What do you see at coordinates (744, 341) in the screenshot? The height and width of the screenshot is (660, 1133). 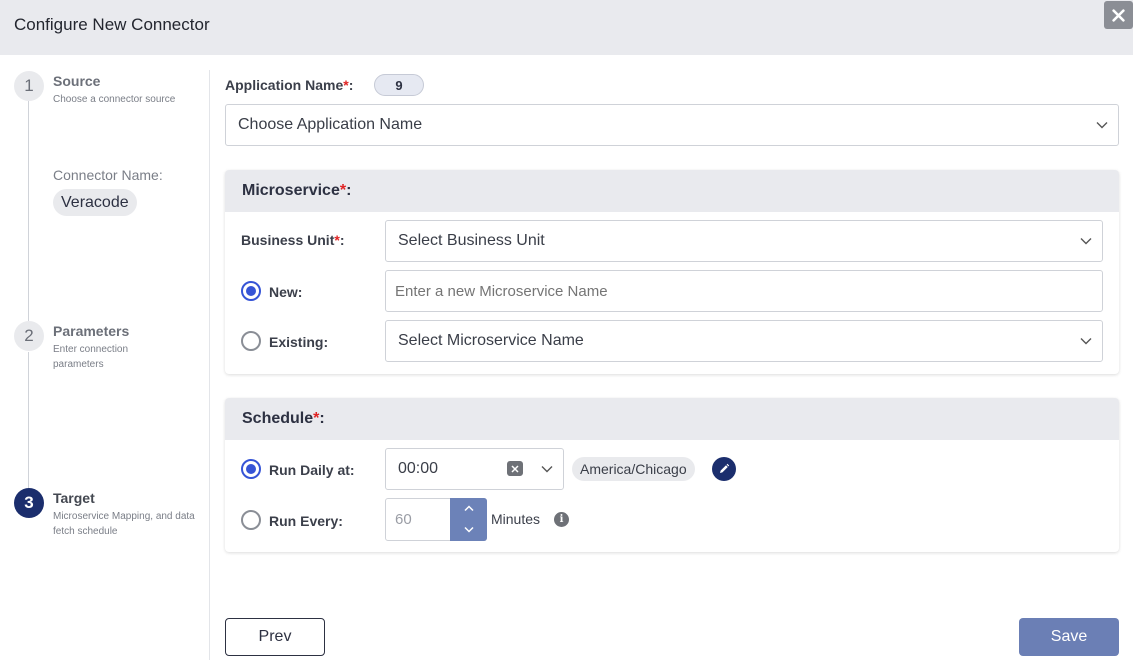 I see `existing-microservice-select: Select Microservice Name` at bounding box center [744, 341].